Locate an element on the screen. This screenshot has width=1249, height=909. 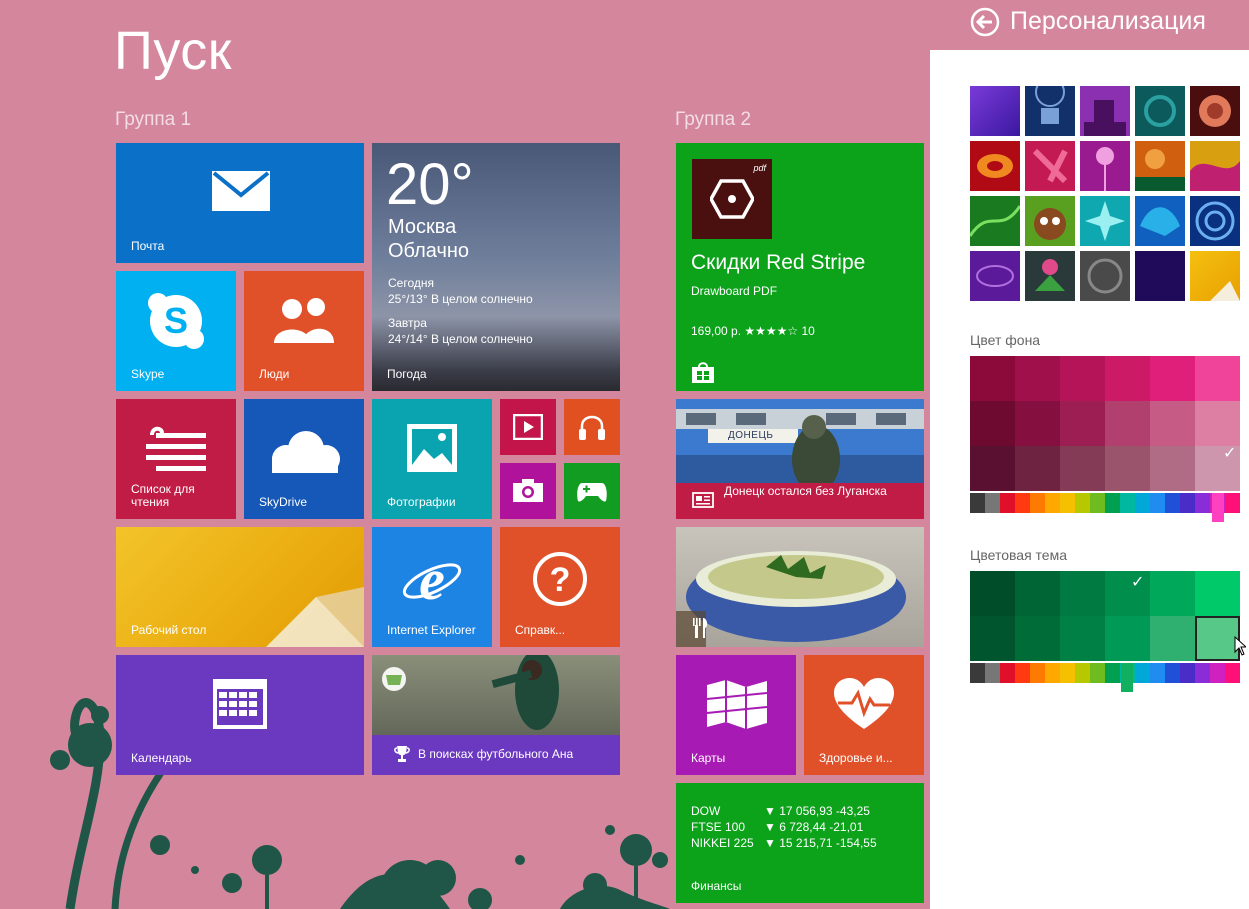
accent-hue-thumb is located at coordinates (1127, 677).